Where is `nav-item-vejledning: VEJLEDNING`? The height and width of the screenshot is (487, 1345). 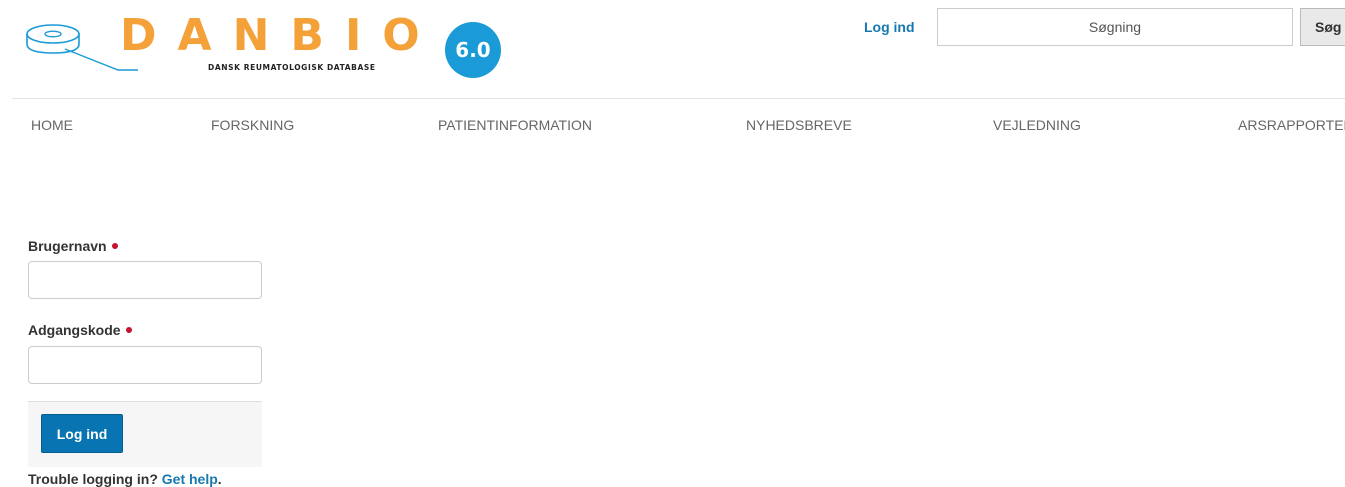 nav-item-vejledning: VEJLEDNING is located at coordinates (1037, 125).